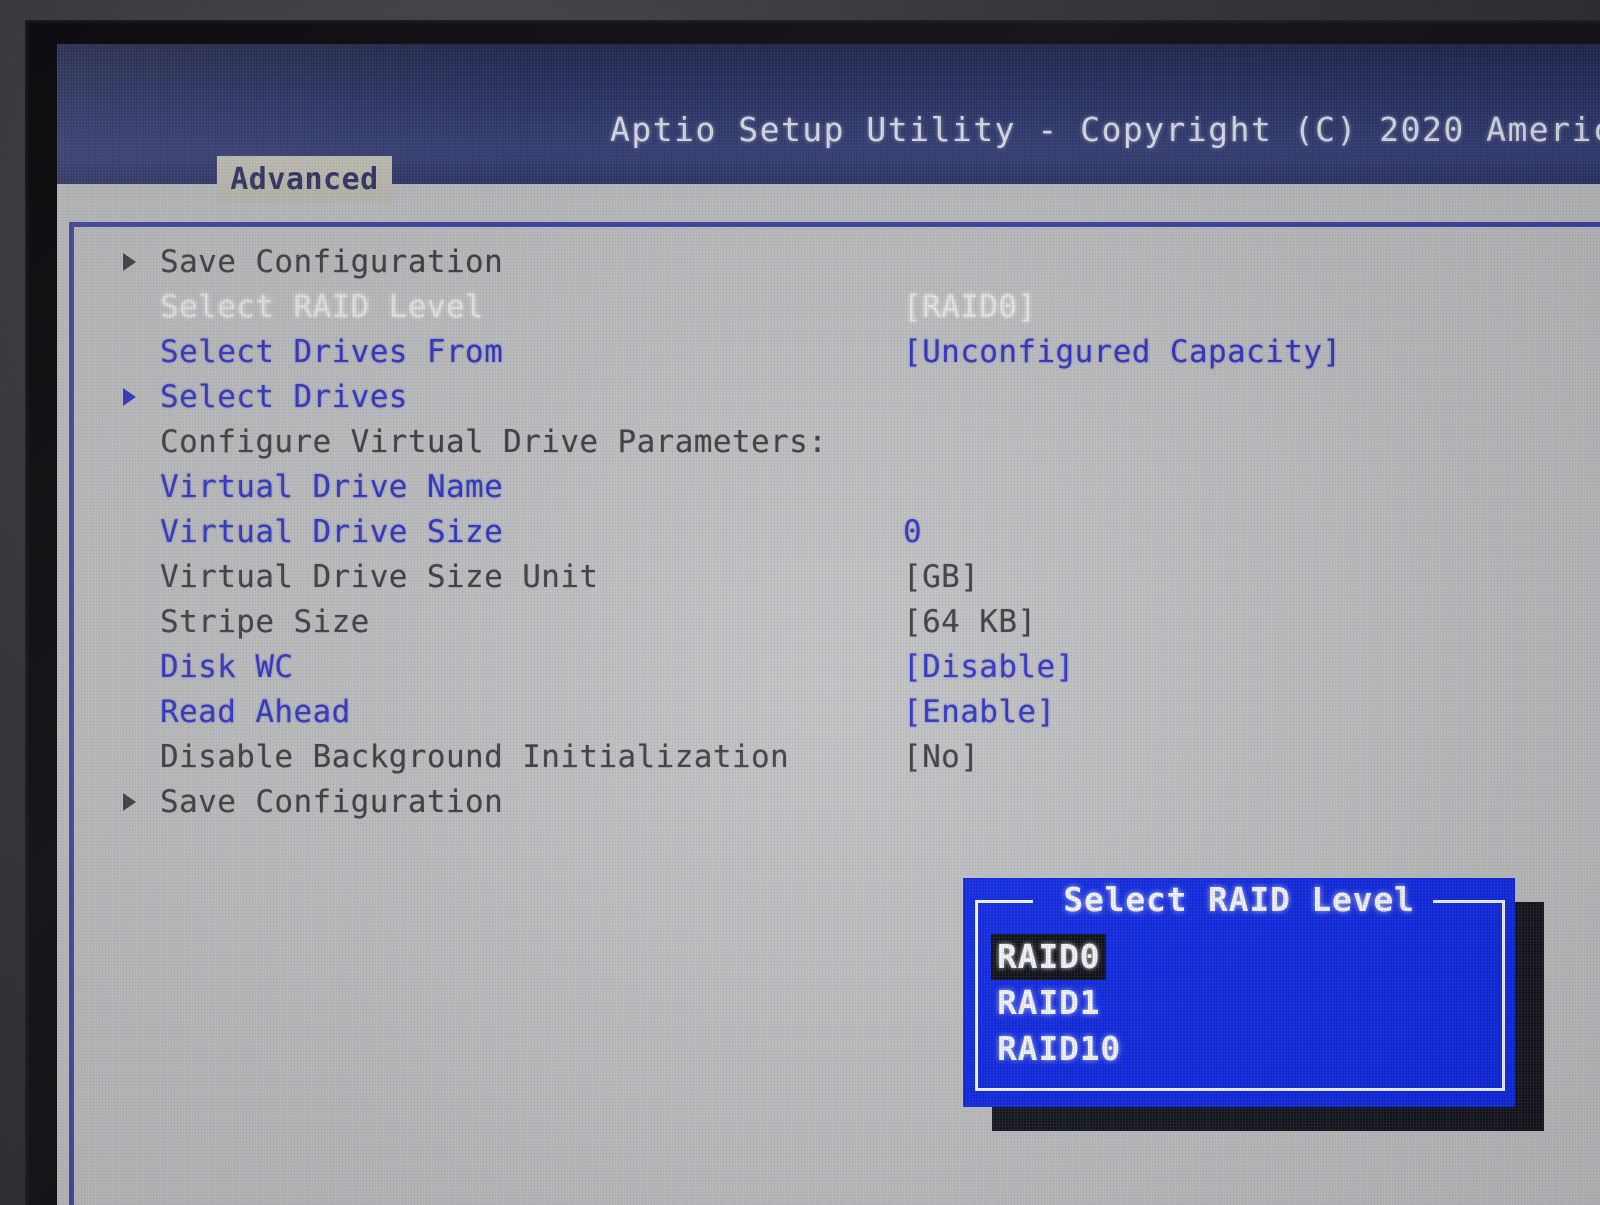  Describe the element at coordinates (825, 396) in the screenshot. I see `menu-row: Select Drives` at that location.